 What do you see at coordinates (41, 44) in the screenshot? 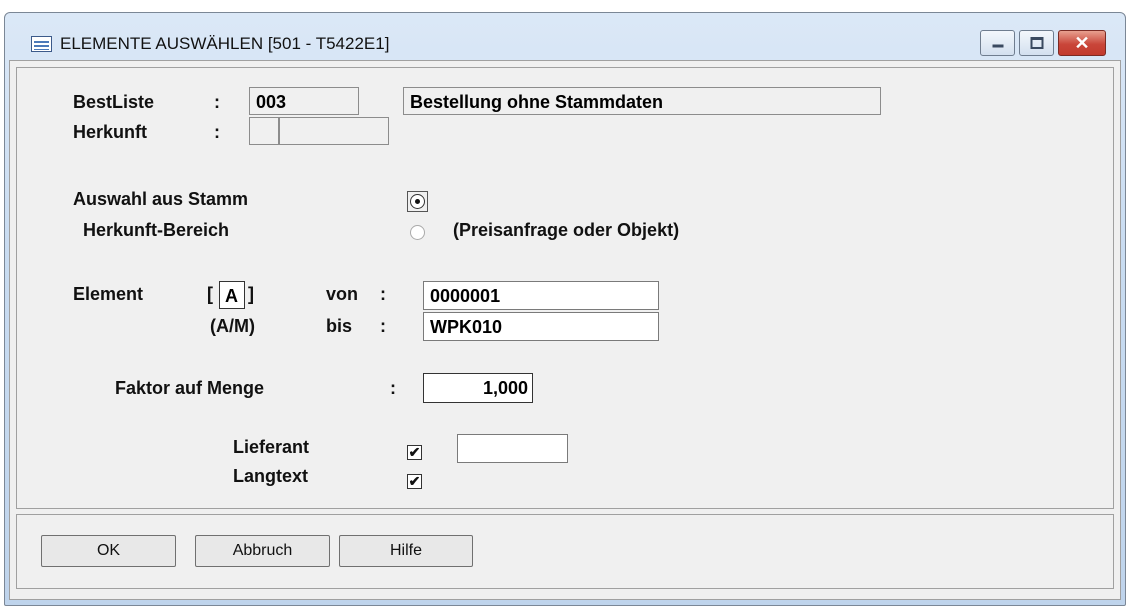
I see `table-icon` at bounding box center [41, 44].